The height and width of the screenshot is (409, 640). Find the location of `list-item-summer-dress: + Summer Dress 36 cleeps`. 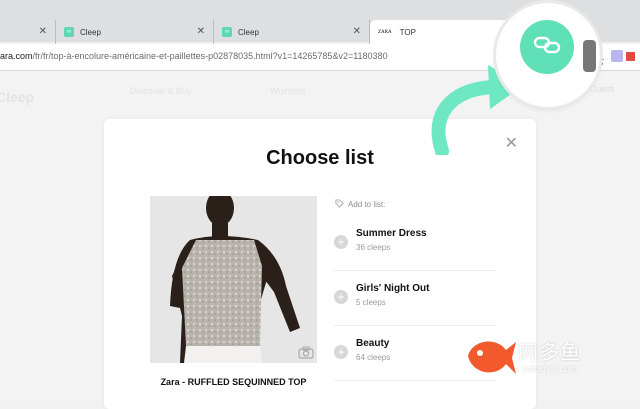

list-item-summer-dress: + Summer Dress 36 cleeps is located at coordinates (415, 244).